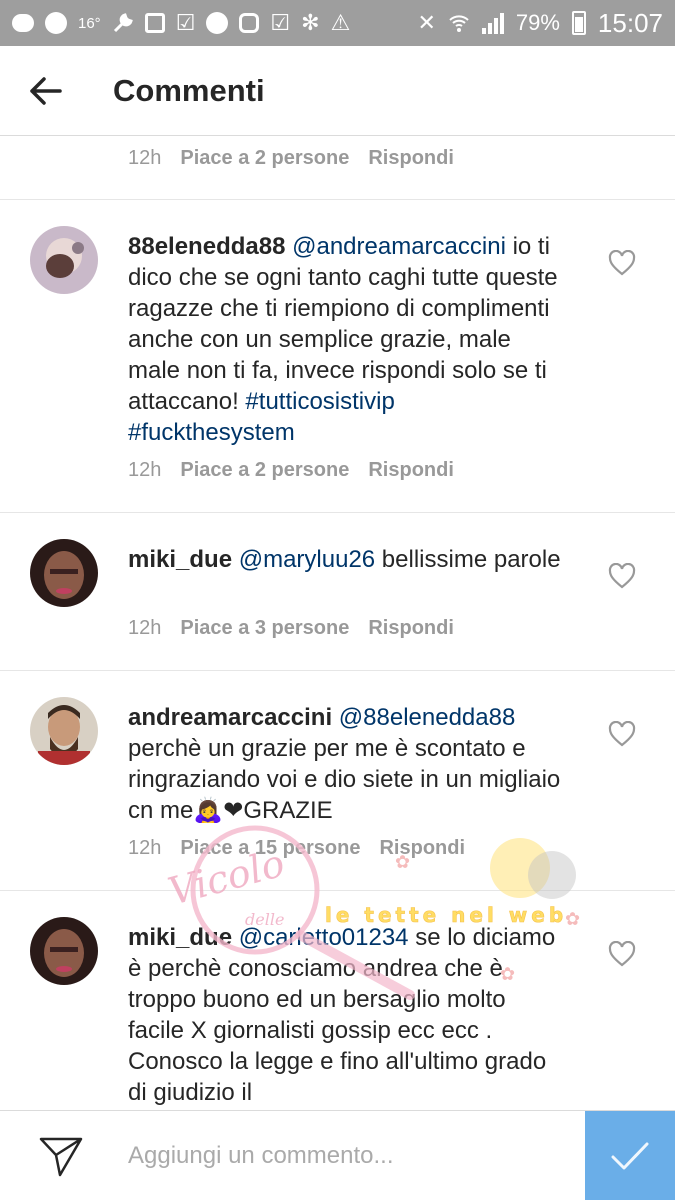 The image size is (675, 1200). Describe the element at coordinates (230, 717) in the screenshot. I see `comment-username: andreamarcaccini` at that location.